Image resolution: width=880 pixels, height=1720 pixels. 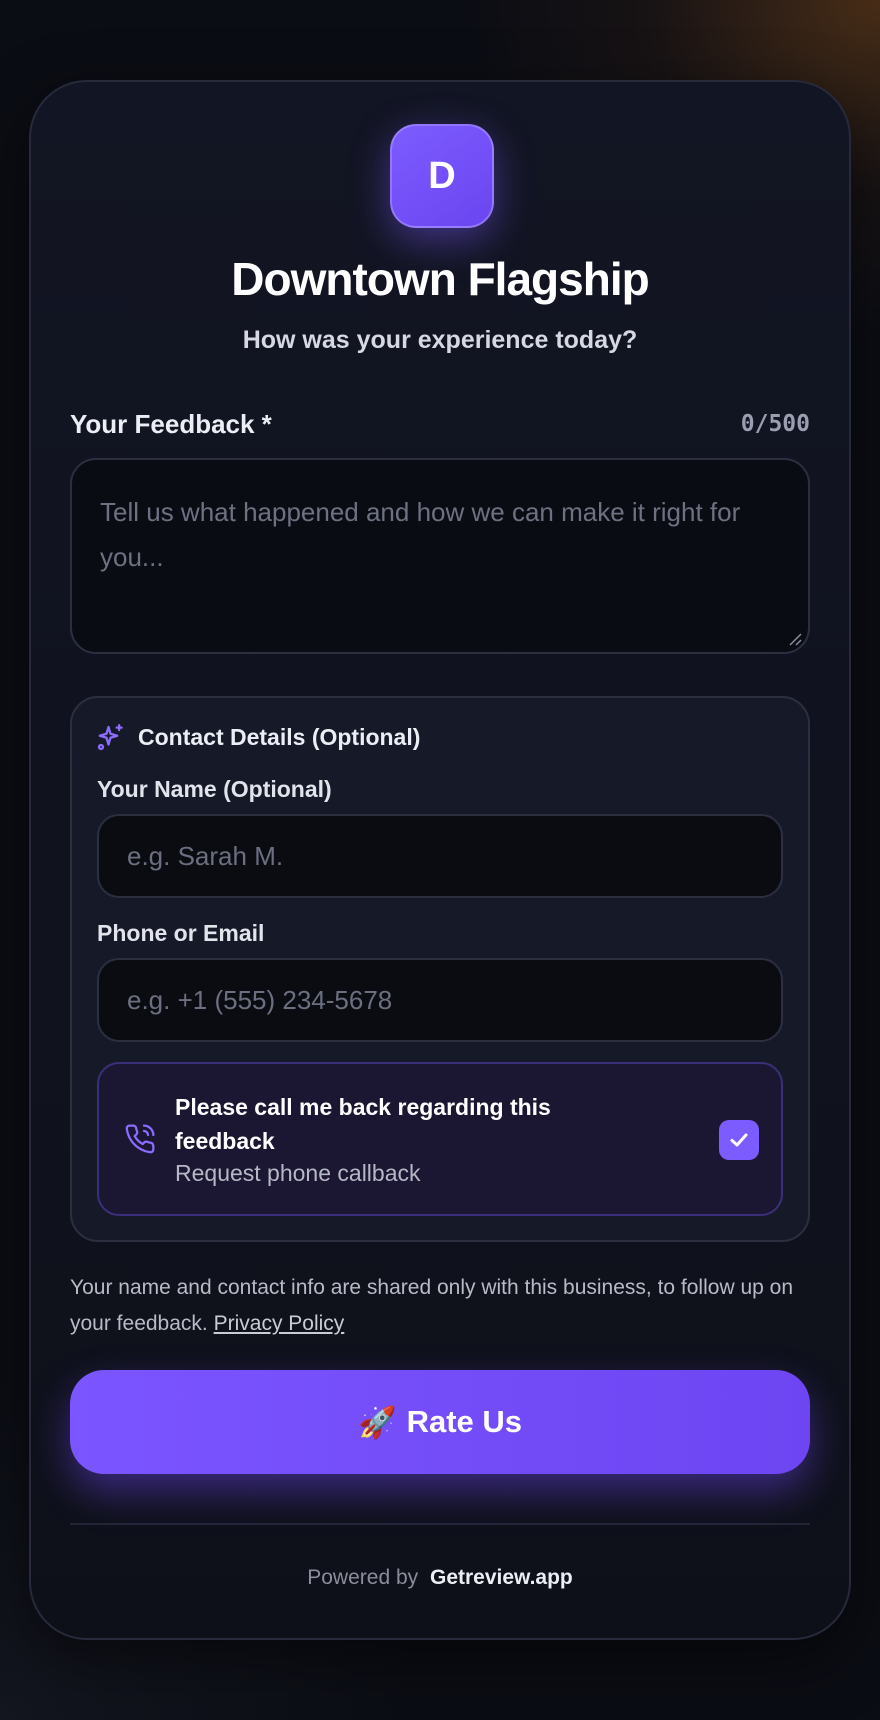 What do you see at coordinates (171, 424) in the screenshot?
I see `feedback-label: Your Feedback *` at bounding box center [171, 424].